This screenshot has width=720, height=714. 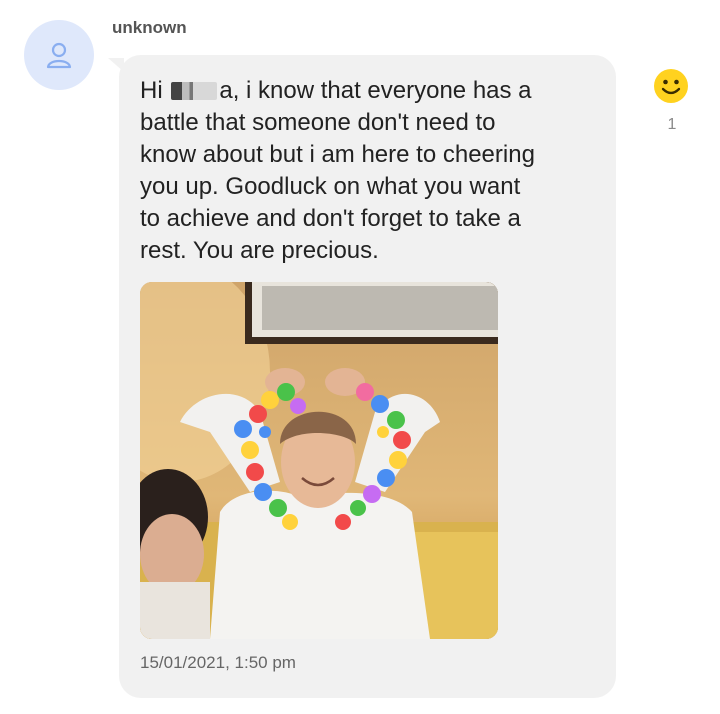 I want to click on reaction-count: 1, so click(x=672, y=124).